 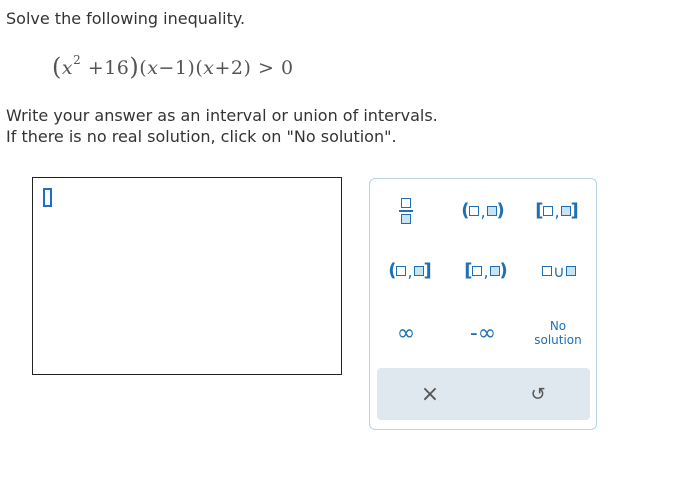 I want to click on infinity-button: ∞, so click(x=406, y=333).